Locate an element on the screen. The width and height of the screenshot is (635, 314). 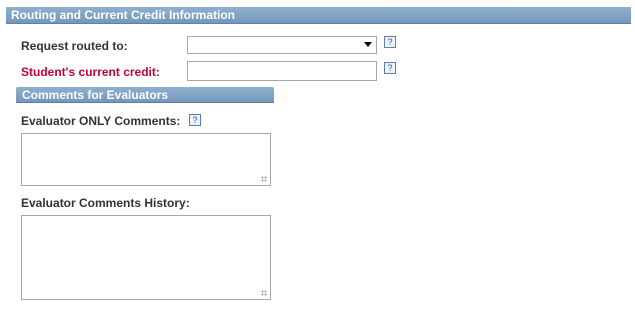
evaluator-only-comments-label: Evaluator ONLY Comments: is located at coordinates (101, 121).